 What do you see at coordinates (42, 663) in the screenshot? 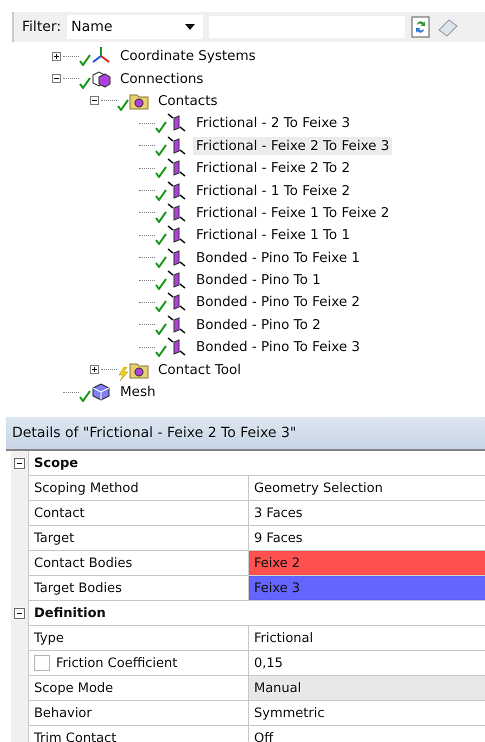
I see `checkbox` at bounding box center [42, 663].